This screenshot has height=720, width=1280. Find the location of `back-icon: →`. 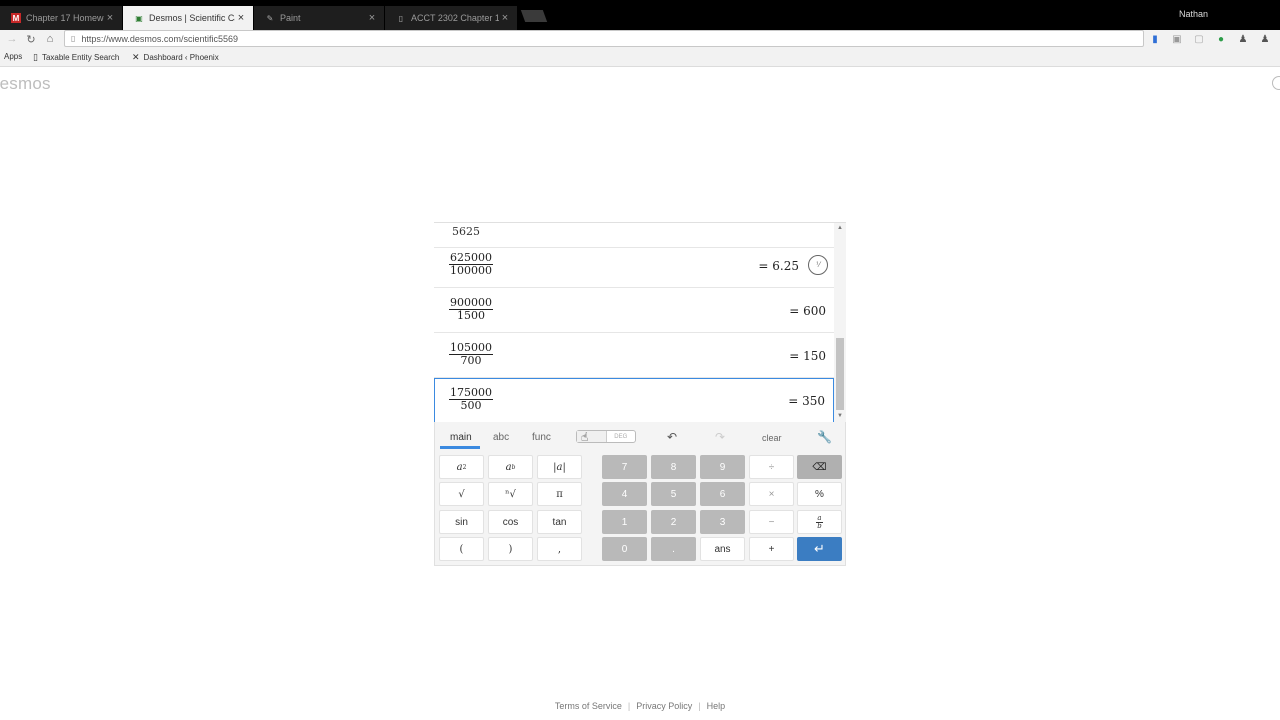

back-icon: → is located at coordinates (12, 39).